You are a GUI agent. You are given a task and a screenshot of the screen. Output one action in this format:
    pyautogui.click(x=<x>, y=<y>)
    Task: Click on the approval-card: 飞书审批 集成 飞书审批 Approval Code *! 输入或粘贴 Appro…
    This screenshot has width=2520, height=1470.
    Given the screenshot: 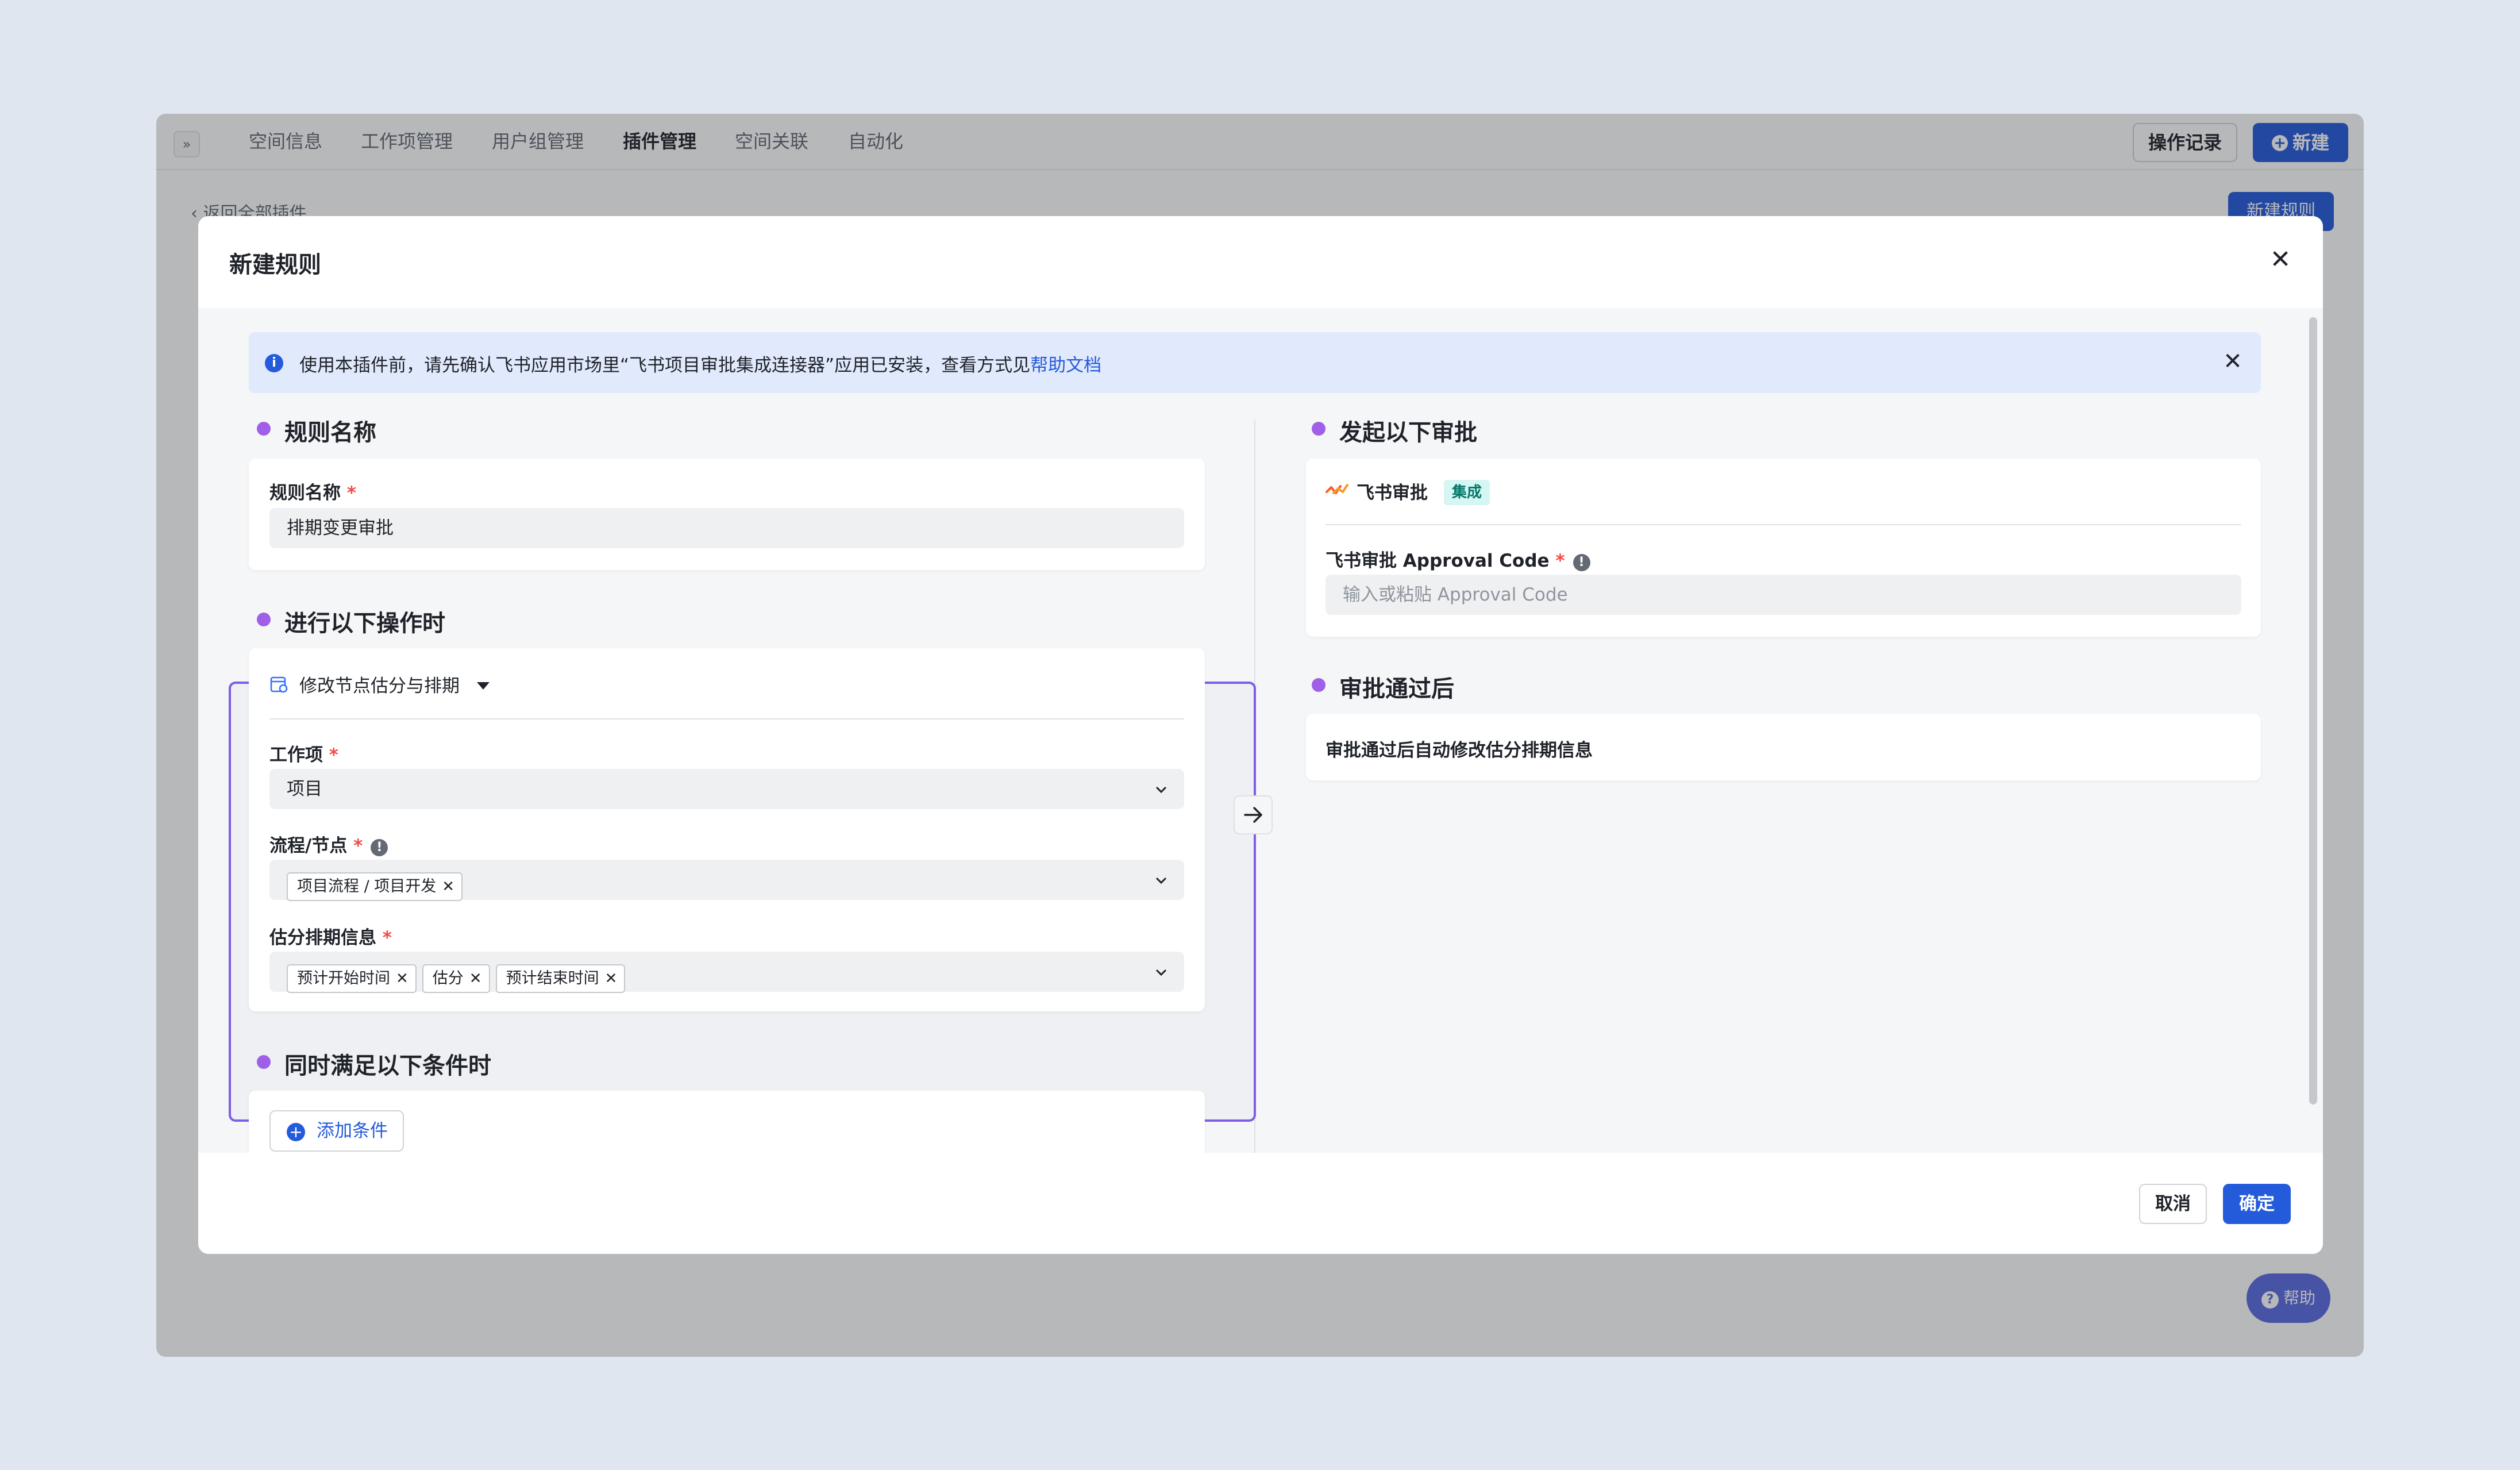 What is the action you would take?
    pyautogui.click(x=1784, y=548)
    